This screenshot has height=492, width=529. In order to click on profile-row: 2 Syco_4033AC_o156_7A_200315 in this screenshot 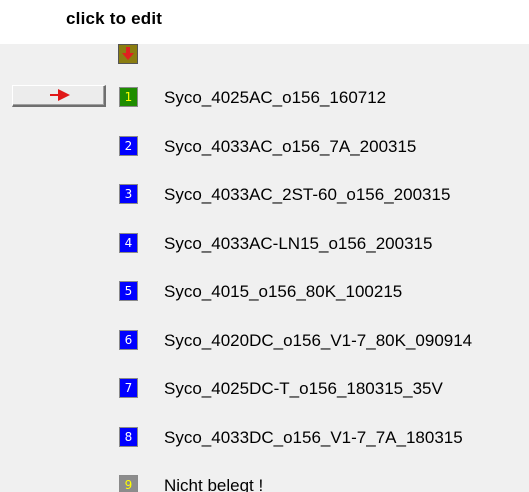, I will do `click(264, 146)`.